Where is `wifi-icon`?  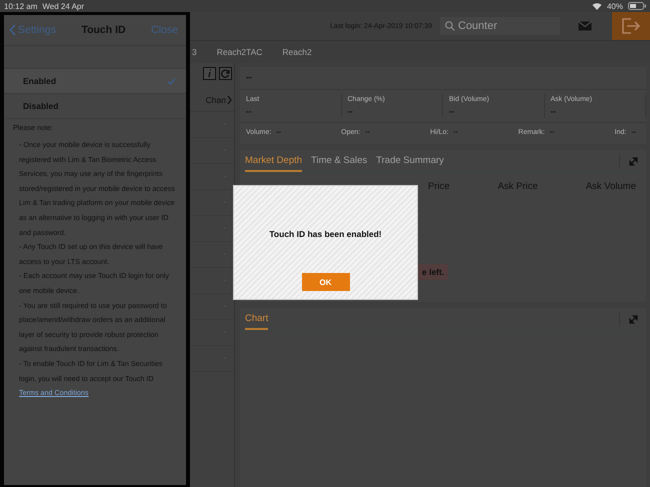 wifi-icon is located at coordinates (597, 6).